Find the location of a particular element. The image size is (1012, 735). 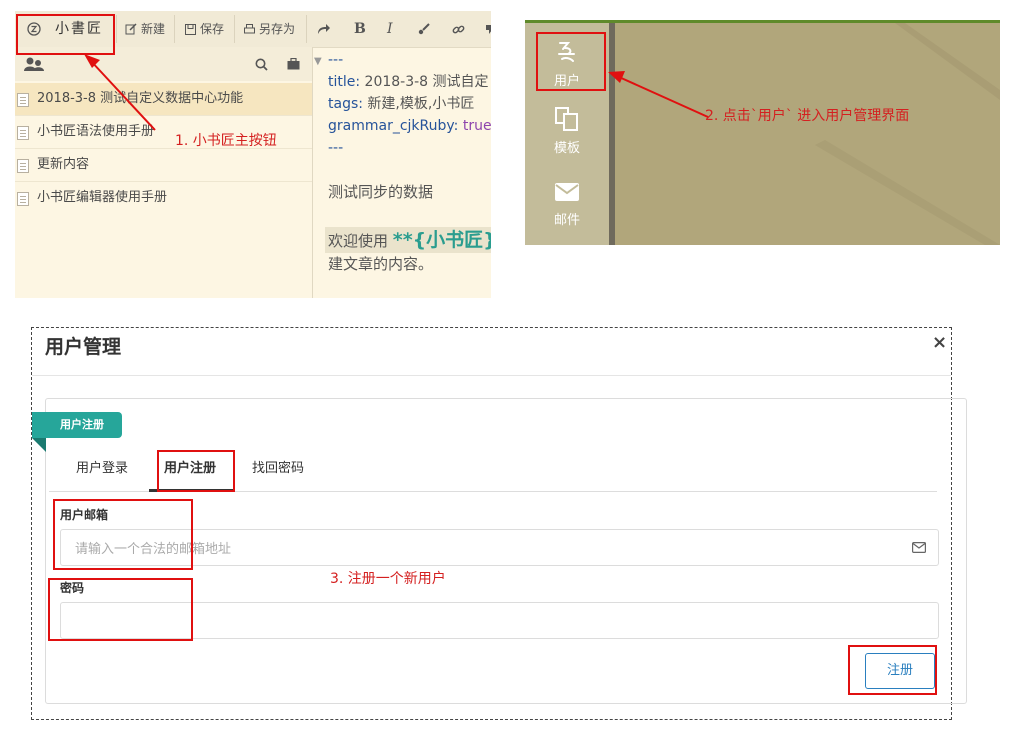

annotation-box-user is located at coordinates (571, 61).